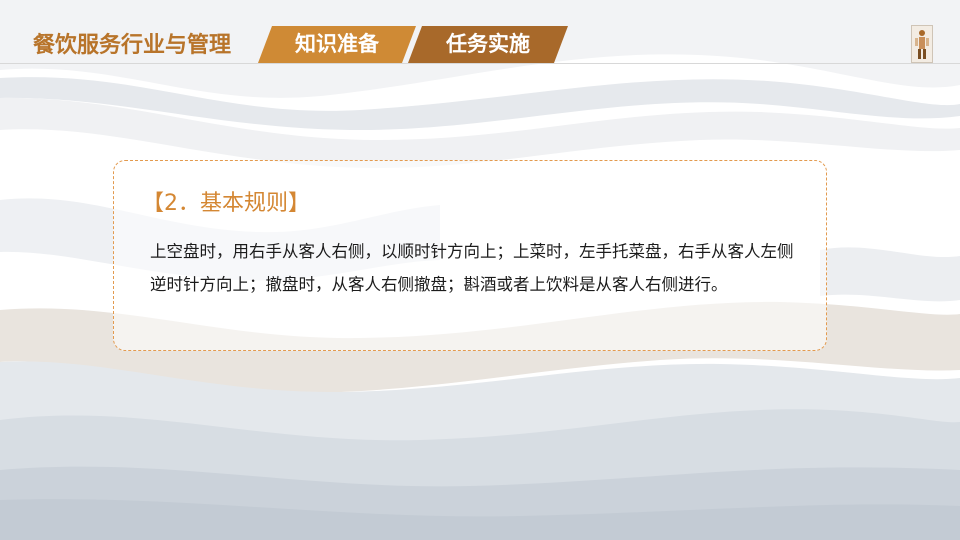 This screenshot has height=540, width=960. I want to click on tab-knowledge-prep: 知识准备, so click(337, 44).